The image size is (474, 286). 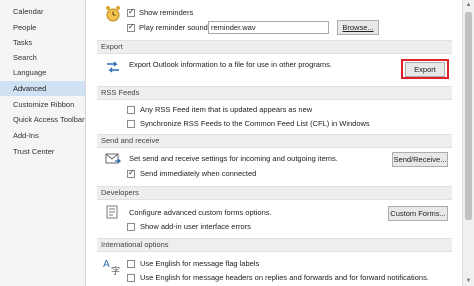 What do you see at coordinates (115, 270) in the screenshot?
I see `svg-text: 字` at bounding box center [115, 270].